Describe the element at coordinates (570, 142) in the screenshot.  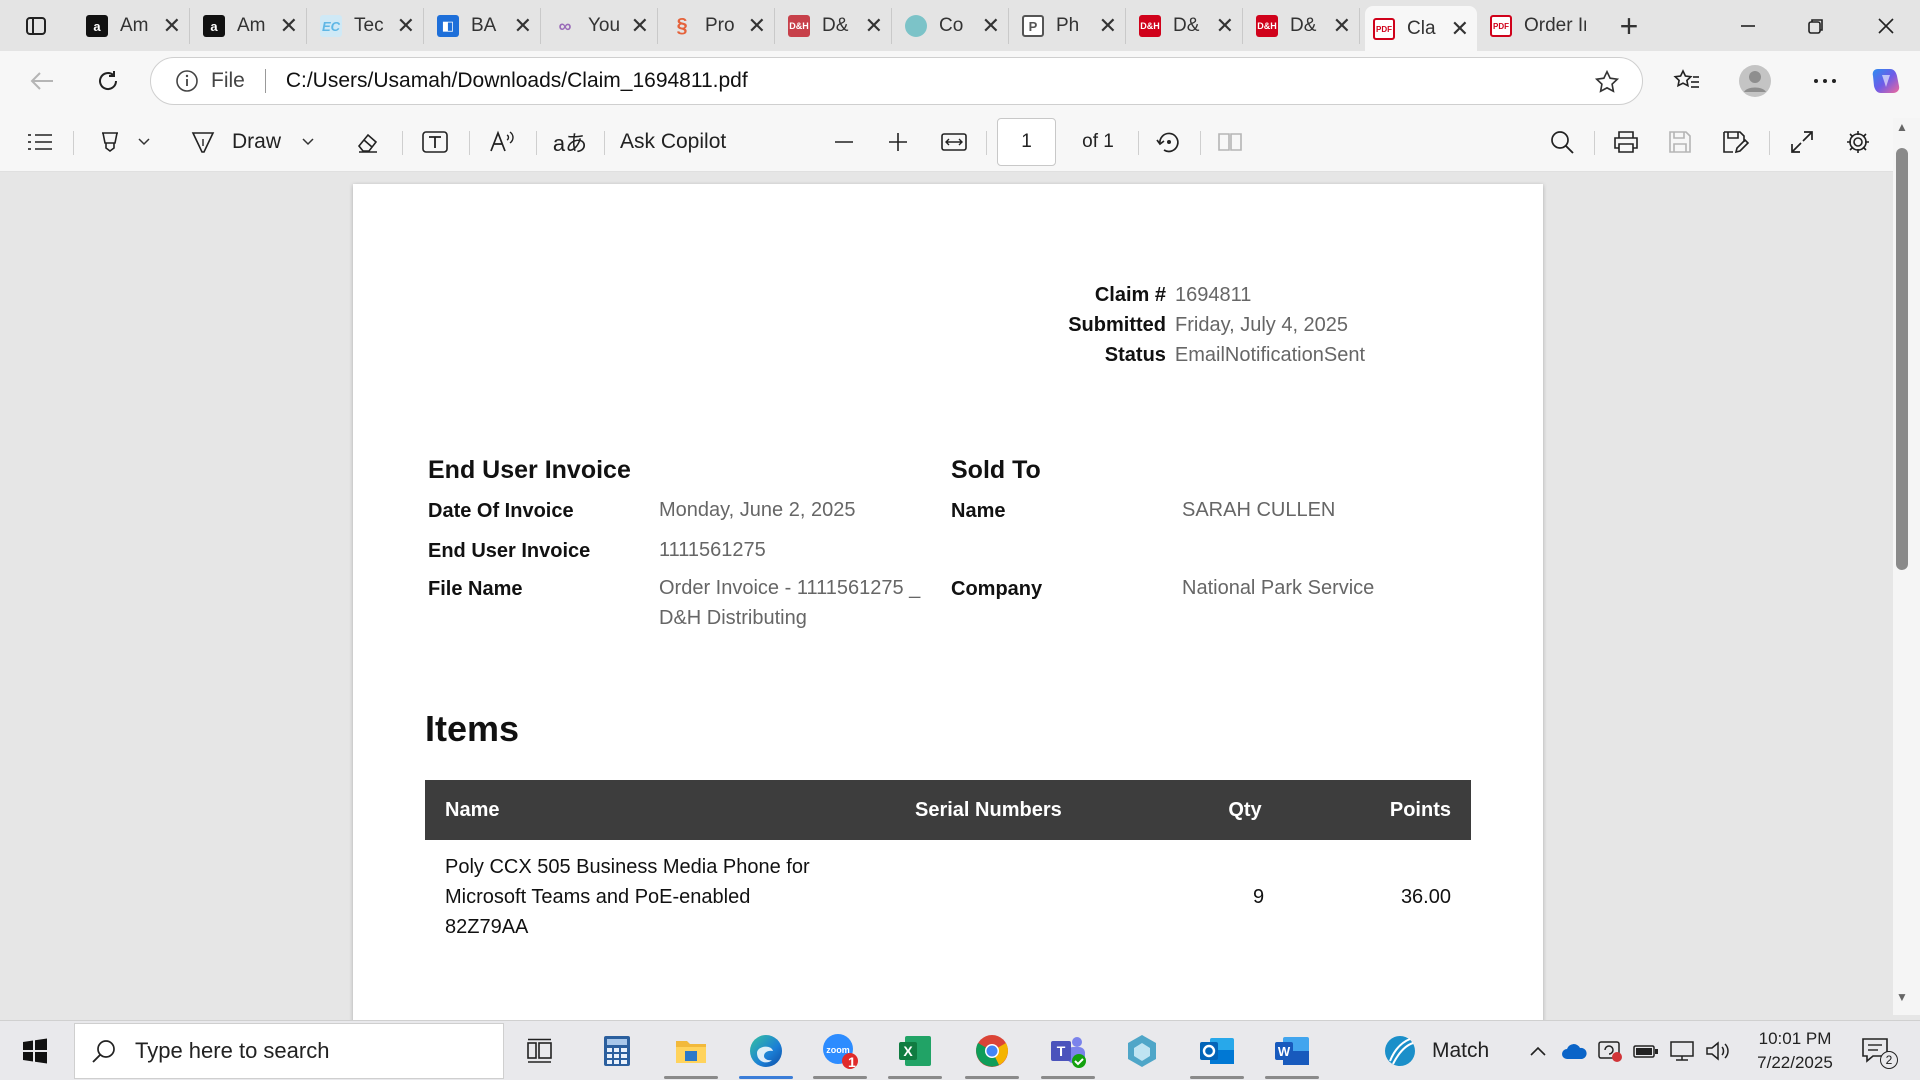
I see `translate-button: aあ` at that location.